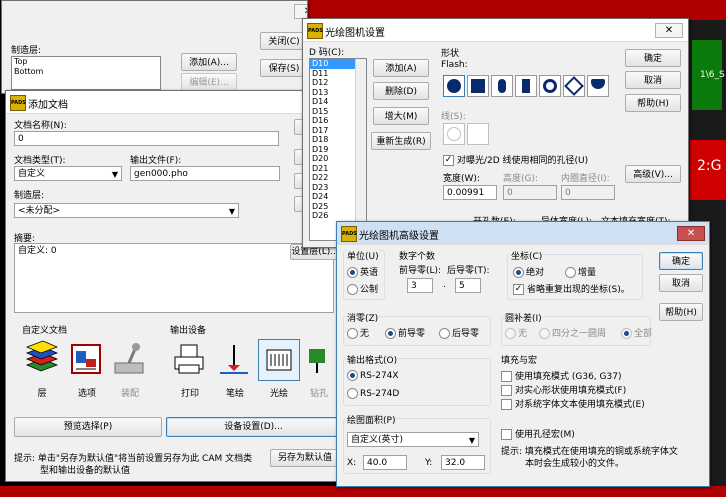  I want to click on flash-square-shape, so click(478, 86).